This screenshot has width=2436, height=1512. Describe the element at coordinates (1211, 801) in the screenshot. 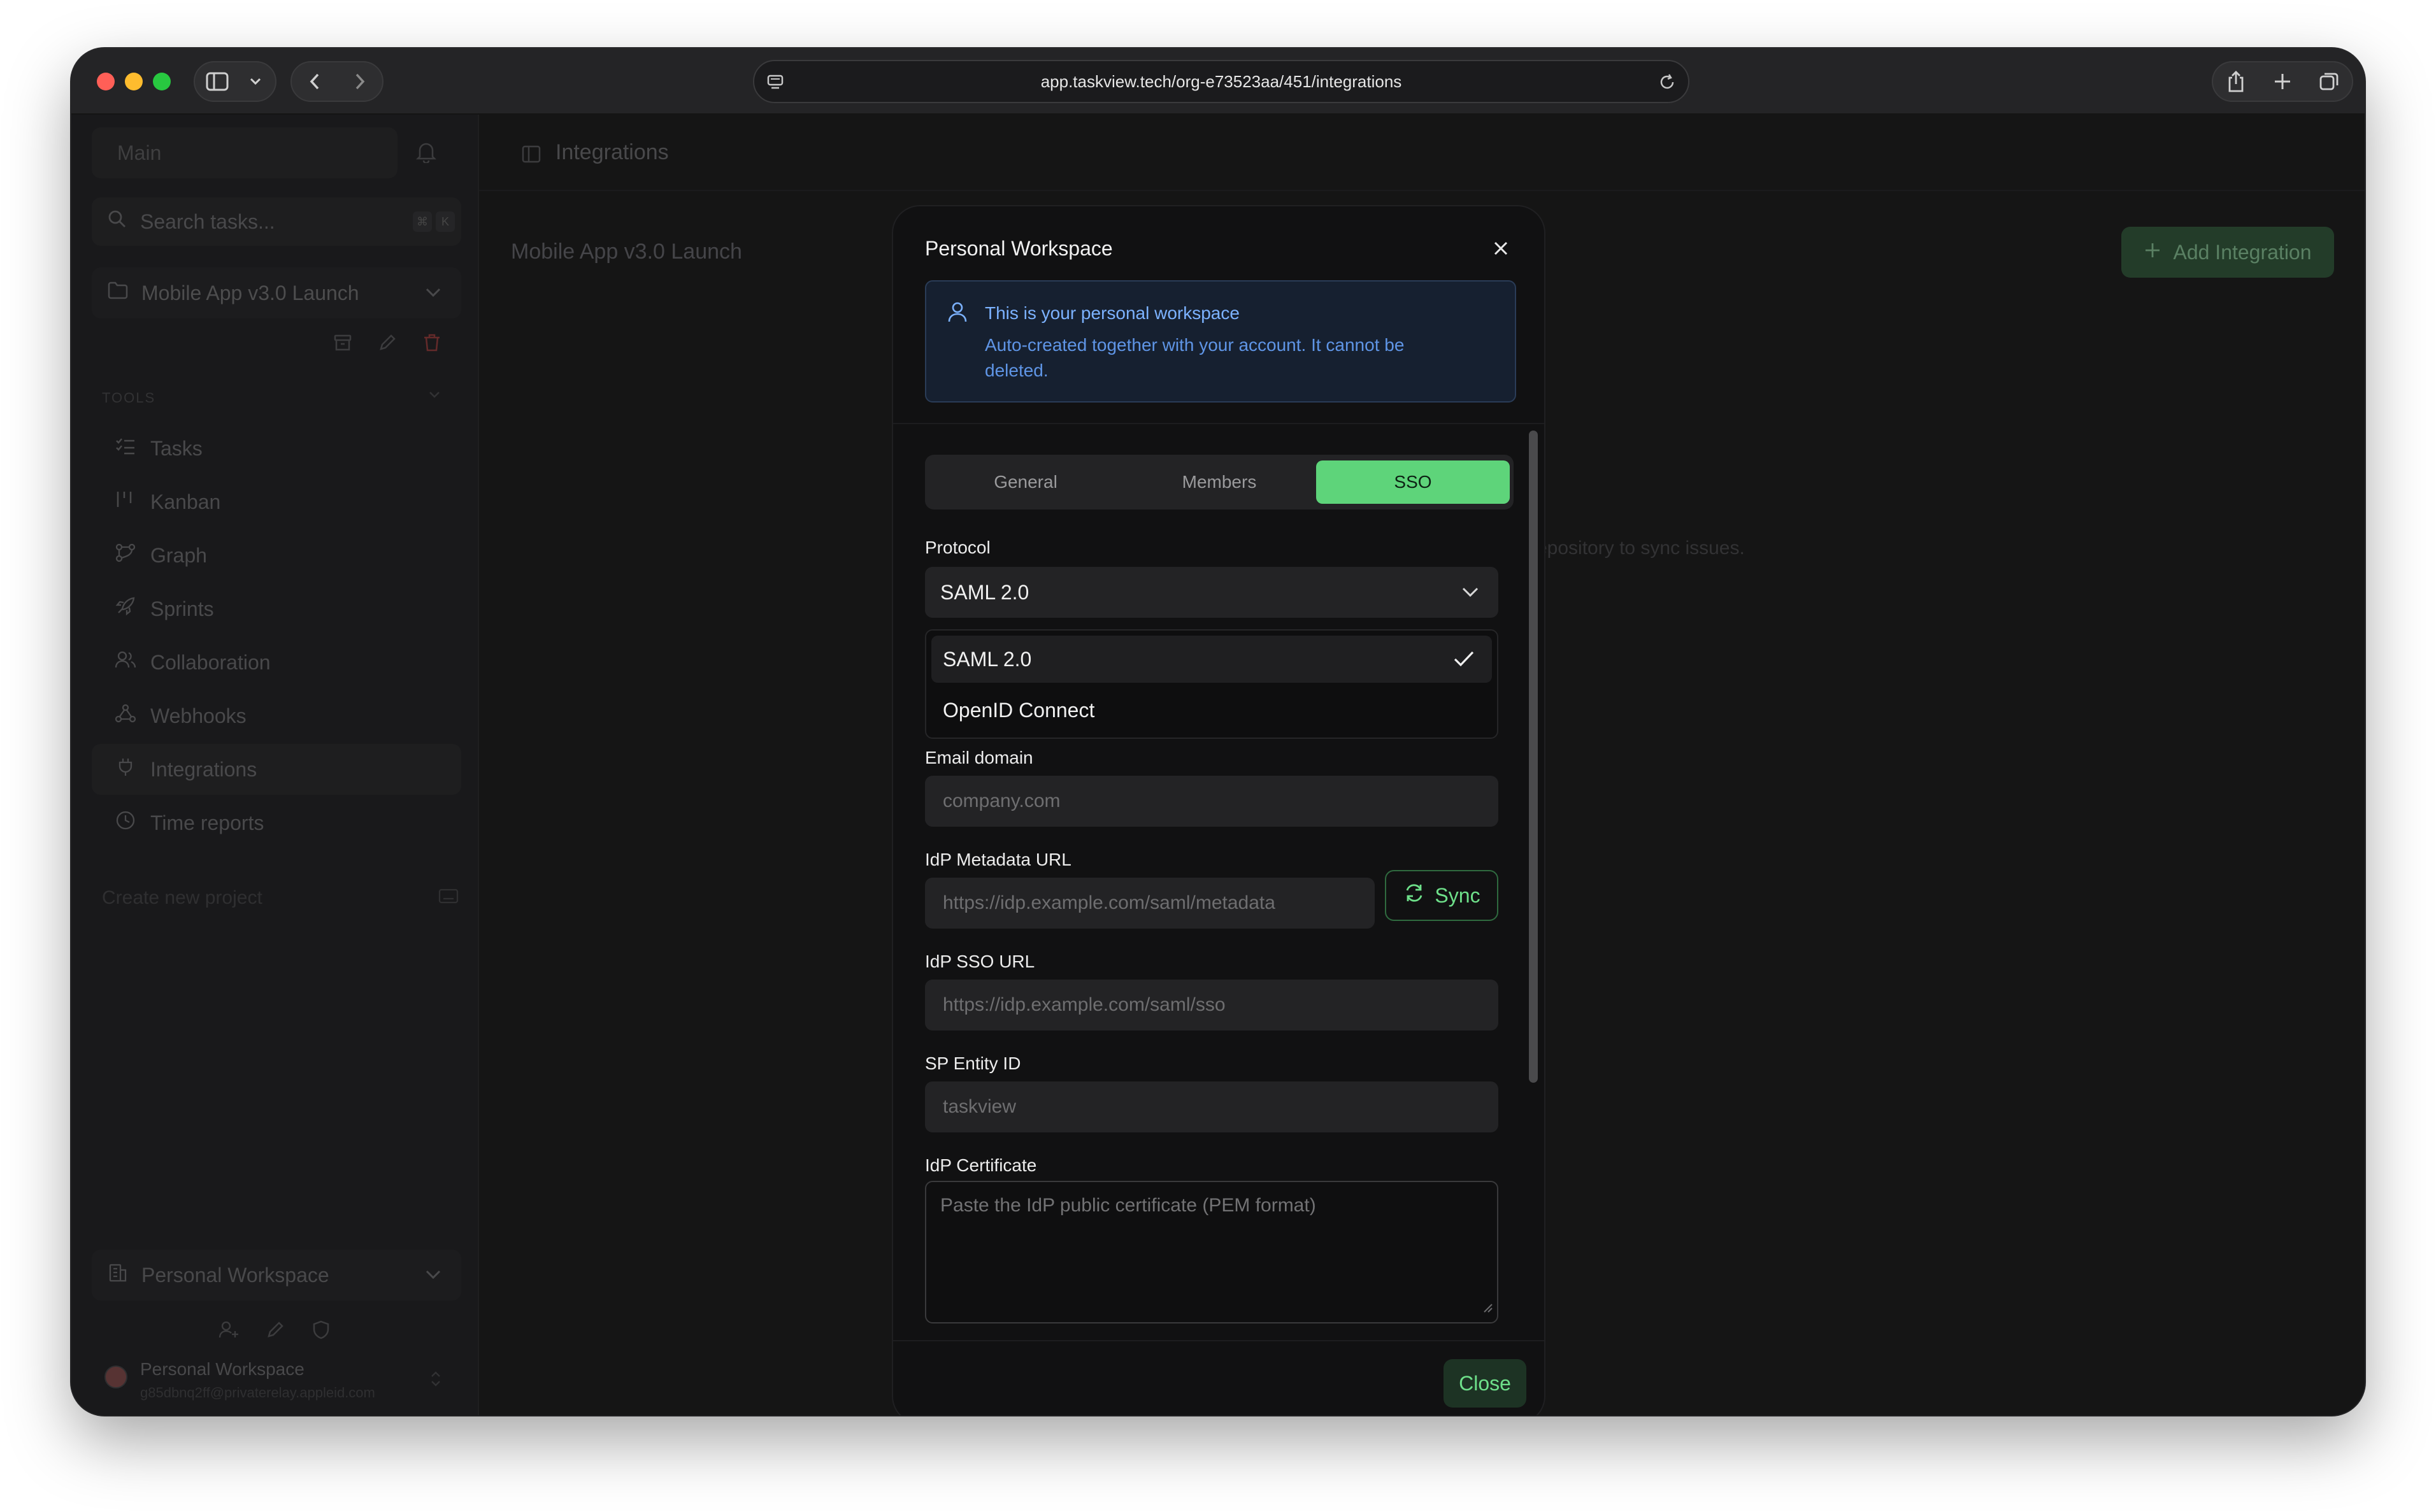

I see `email-domain-input: company.com` at that location.